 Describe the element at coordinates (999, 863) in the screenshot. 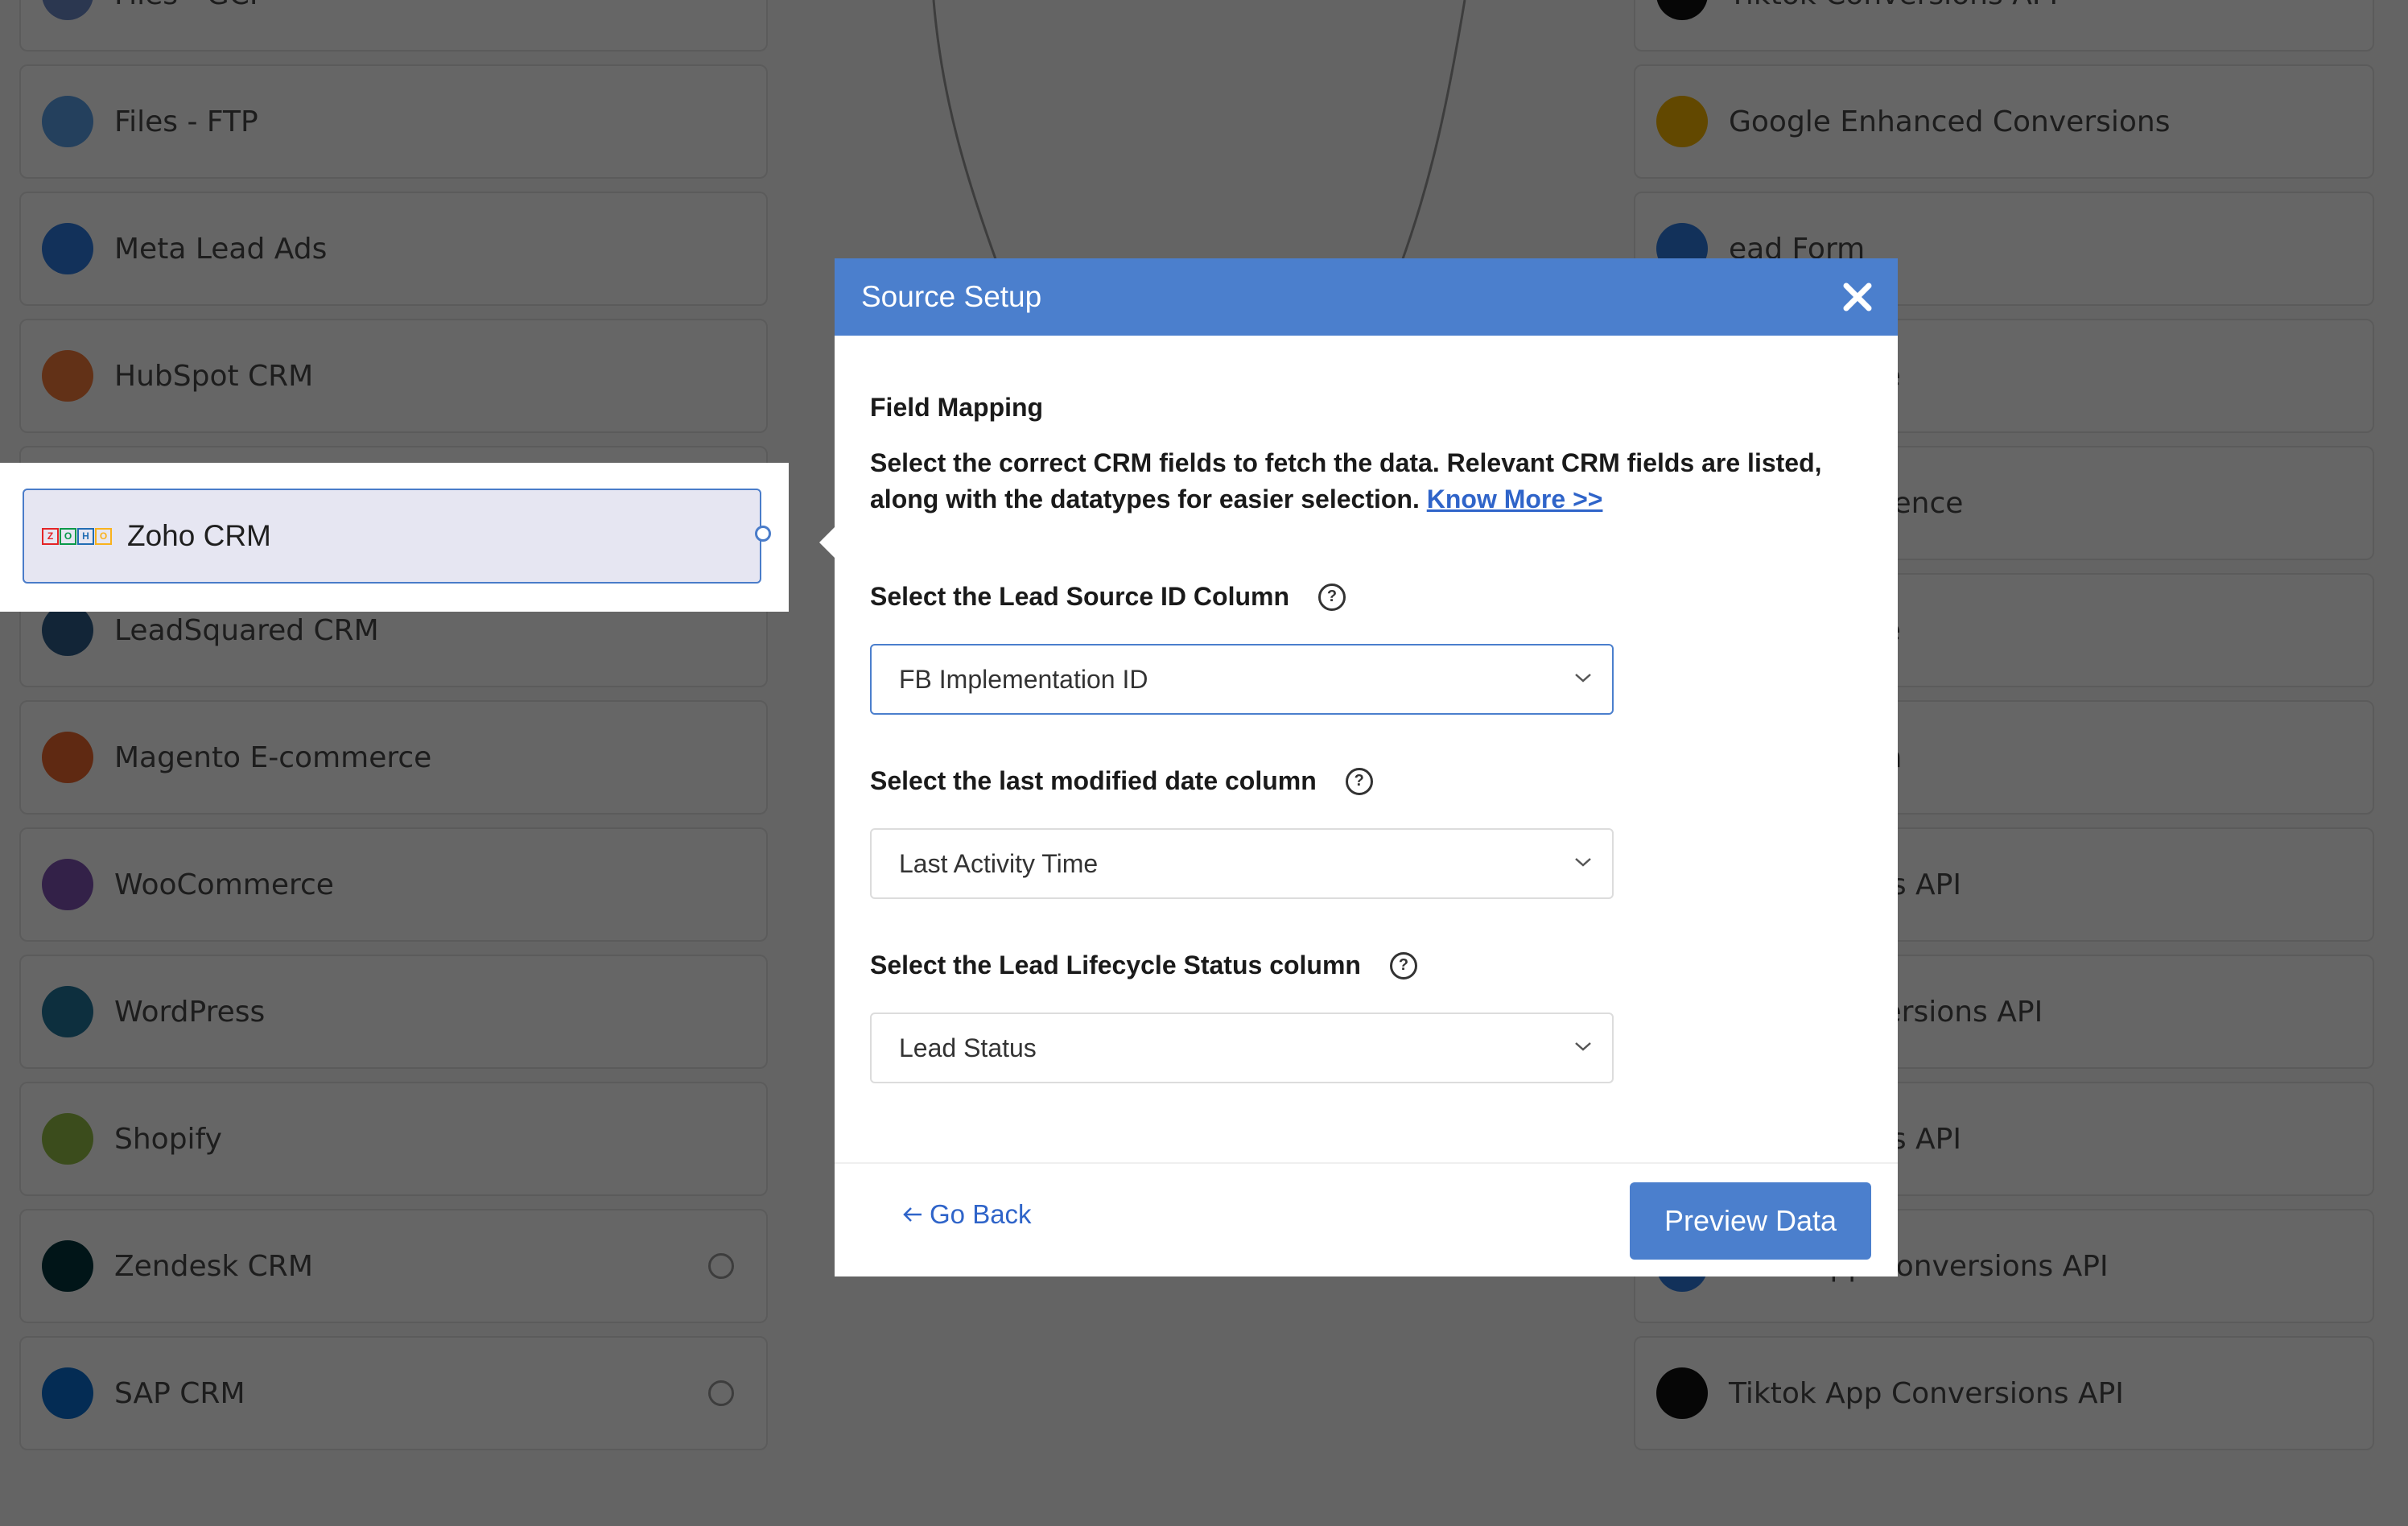

I see `last-modified-date-value: Last Activity Time` at that location.